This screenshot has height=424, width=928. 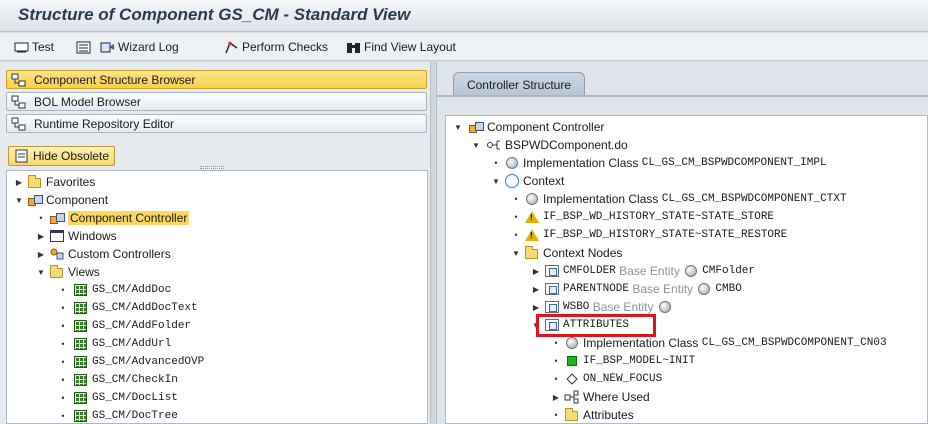 What do you see at coordinates (532, 235) in the screenshot?
I see `warning-icon` at bounding box center [532, 235].